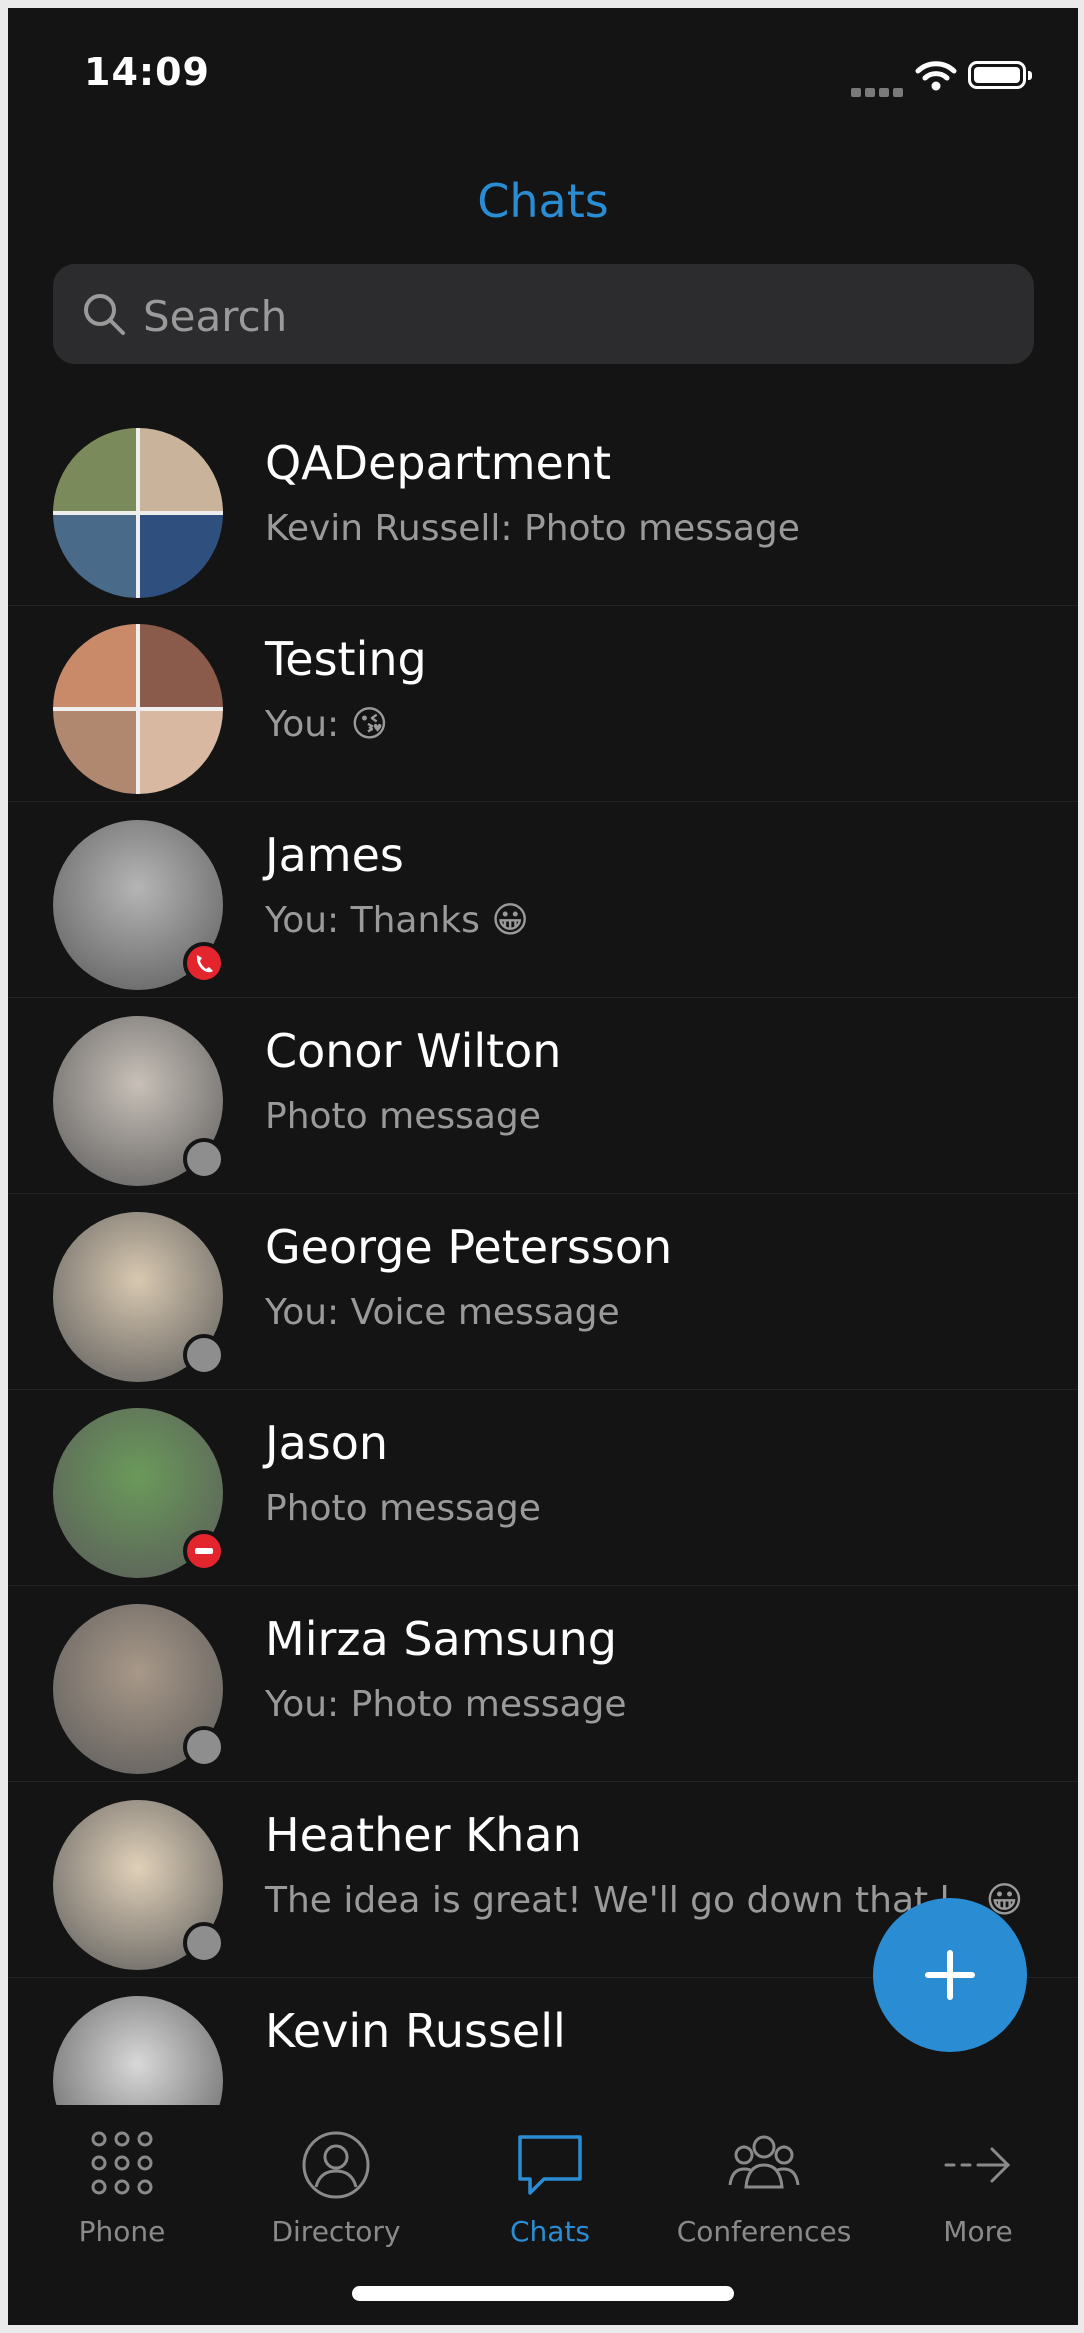 The height and width of the screenshot is (2333, 1084). I want to click on contact-icon, so click(336, 2165).